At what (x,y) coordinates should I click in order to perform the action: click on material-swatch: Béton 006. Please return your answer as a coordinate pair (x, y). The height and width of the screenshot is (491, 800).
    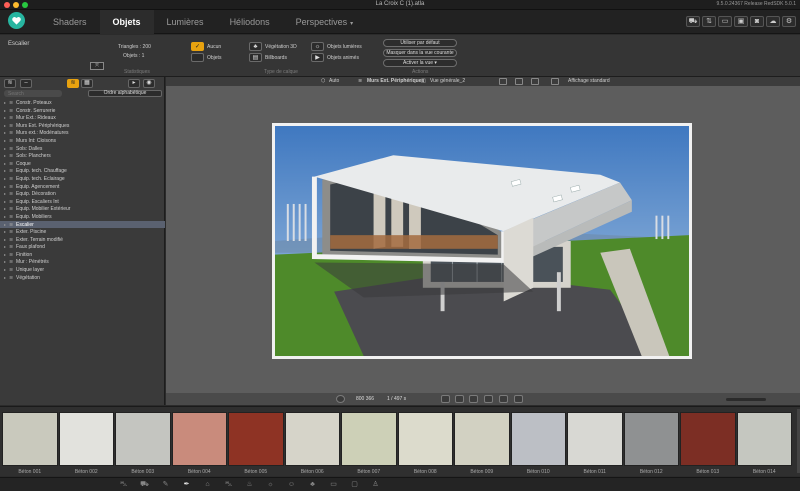
    Looking at the image, I should click on (312, 444).